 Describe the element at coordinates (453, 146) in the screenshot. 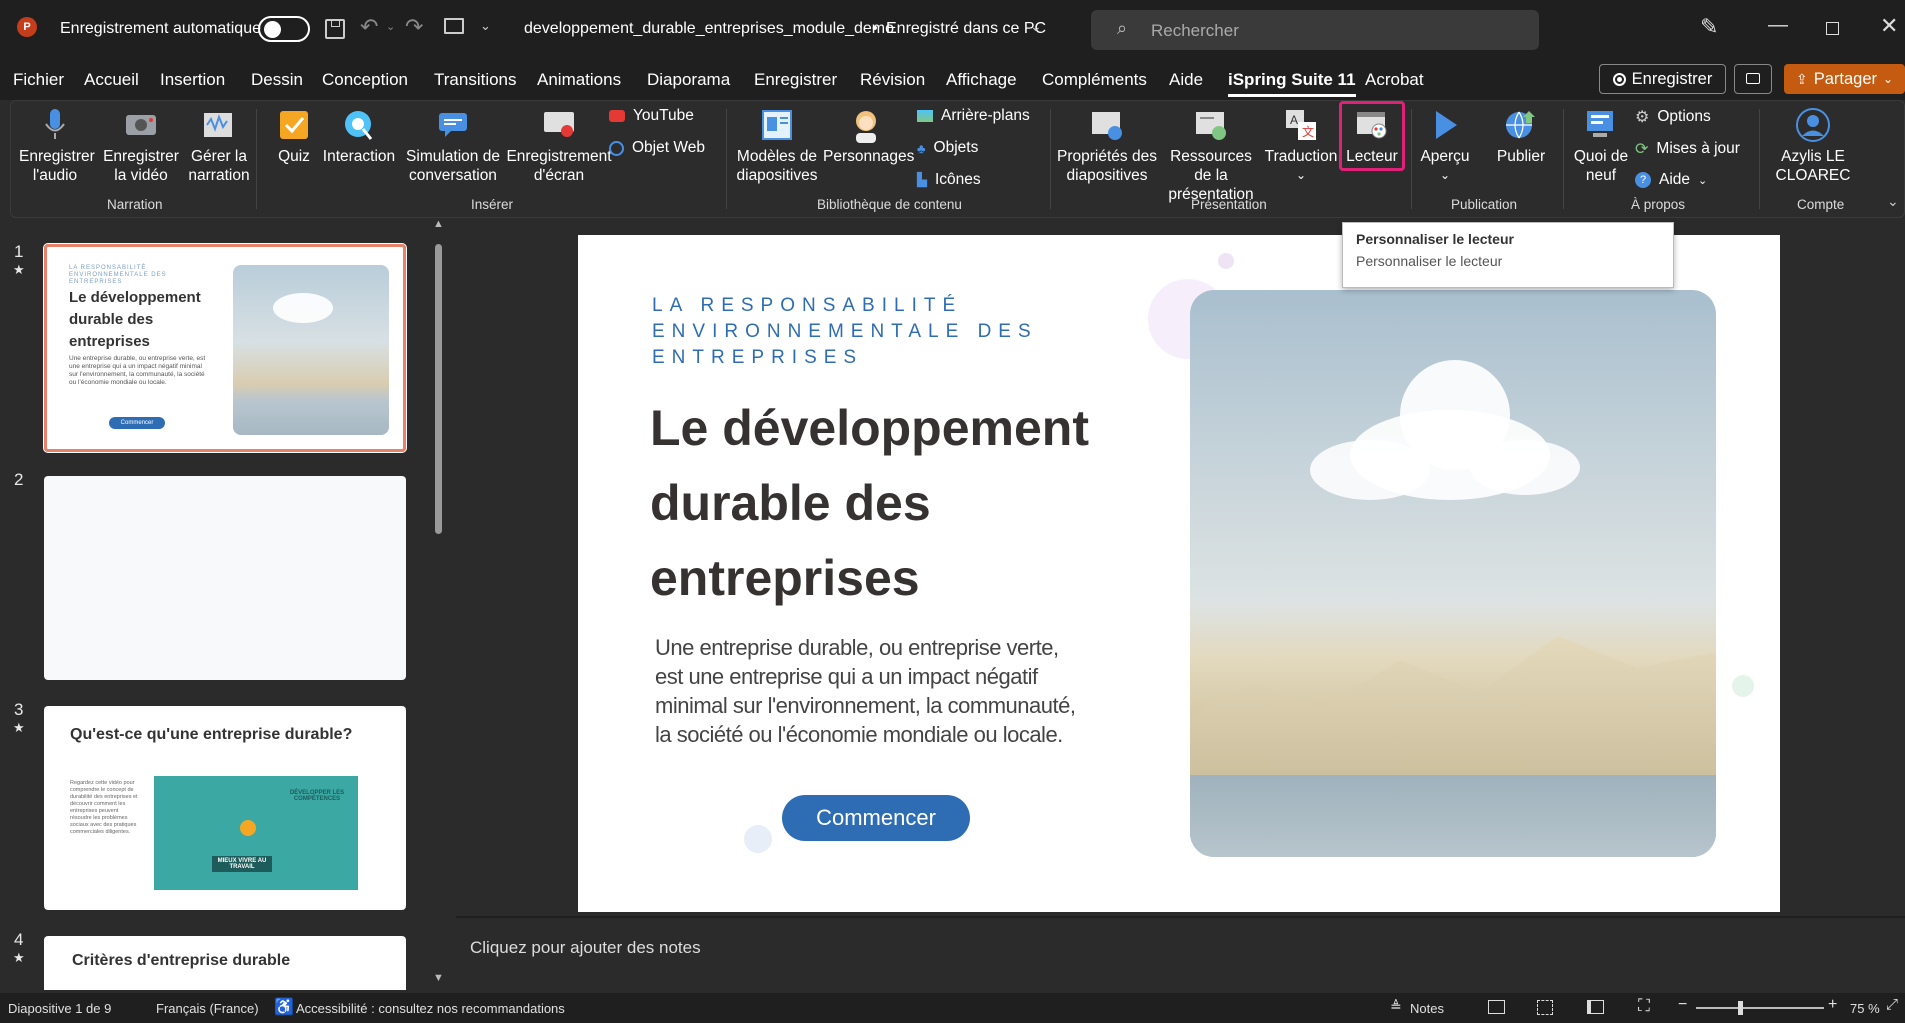

I see `simulation-button: Simulation de conversation` at that location.